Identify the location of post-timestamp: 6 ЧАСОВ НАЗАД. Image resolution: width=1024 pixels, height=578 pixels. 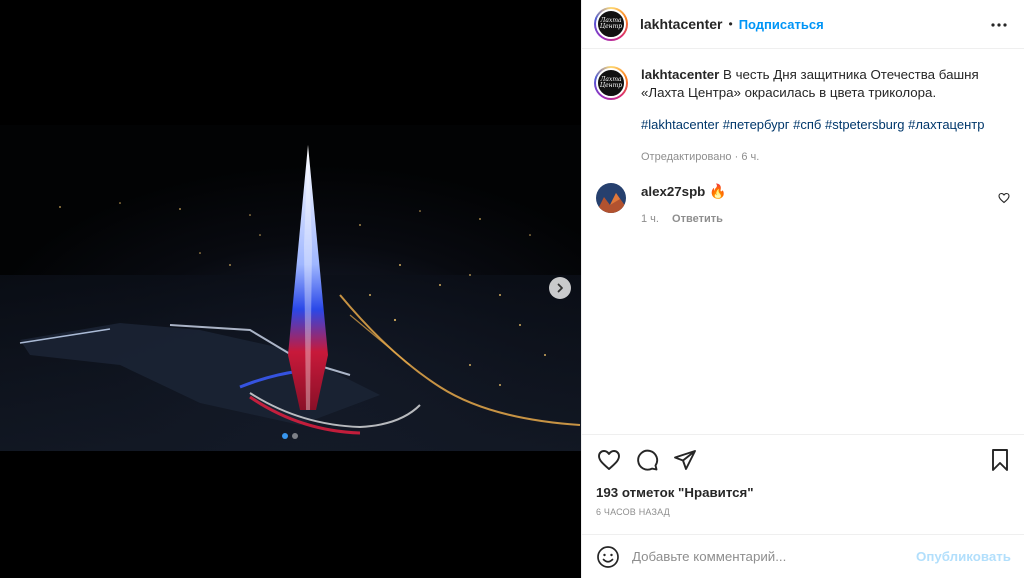
(633, 512).